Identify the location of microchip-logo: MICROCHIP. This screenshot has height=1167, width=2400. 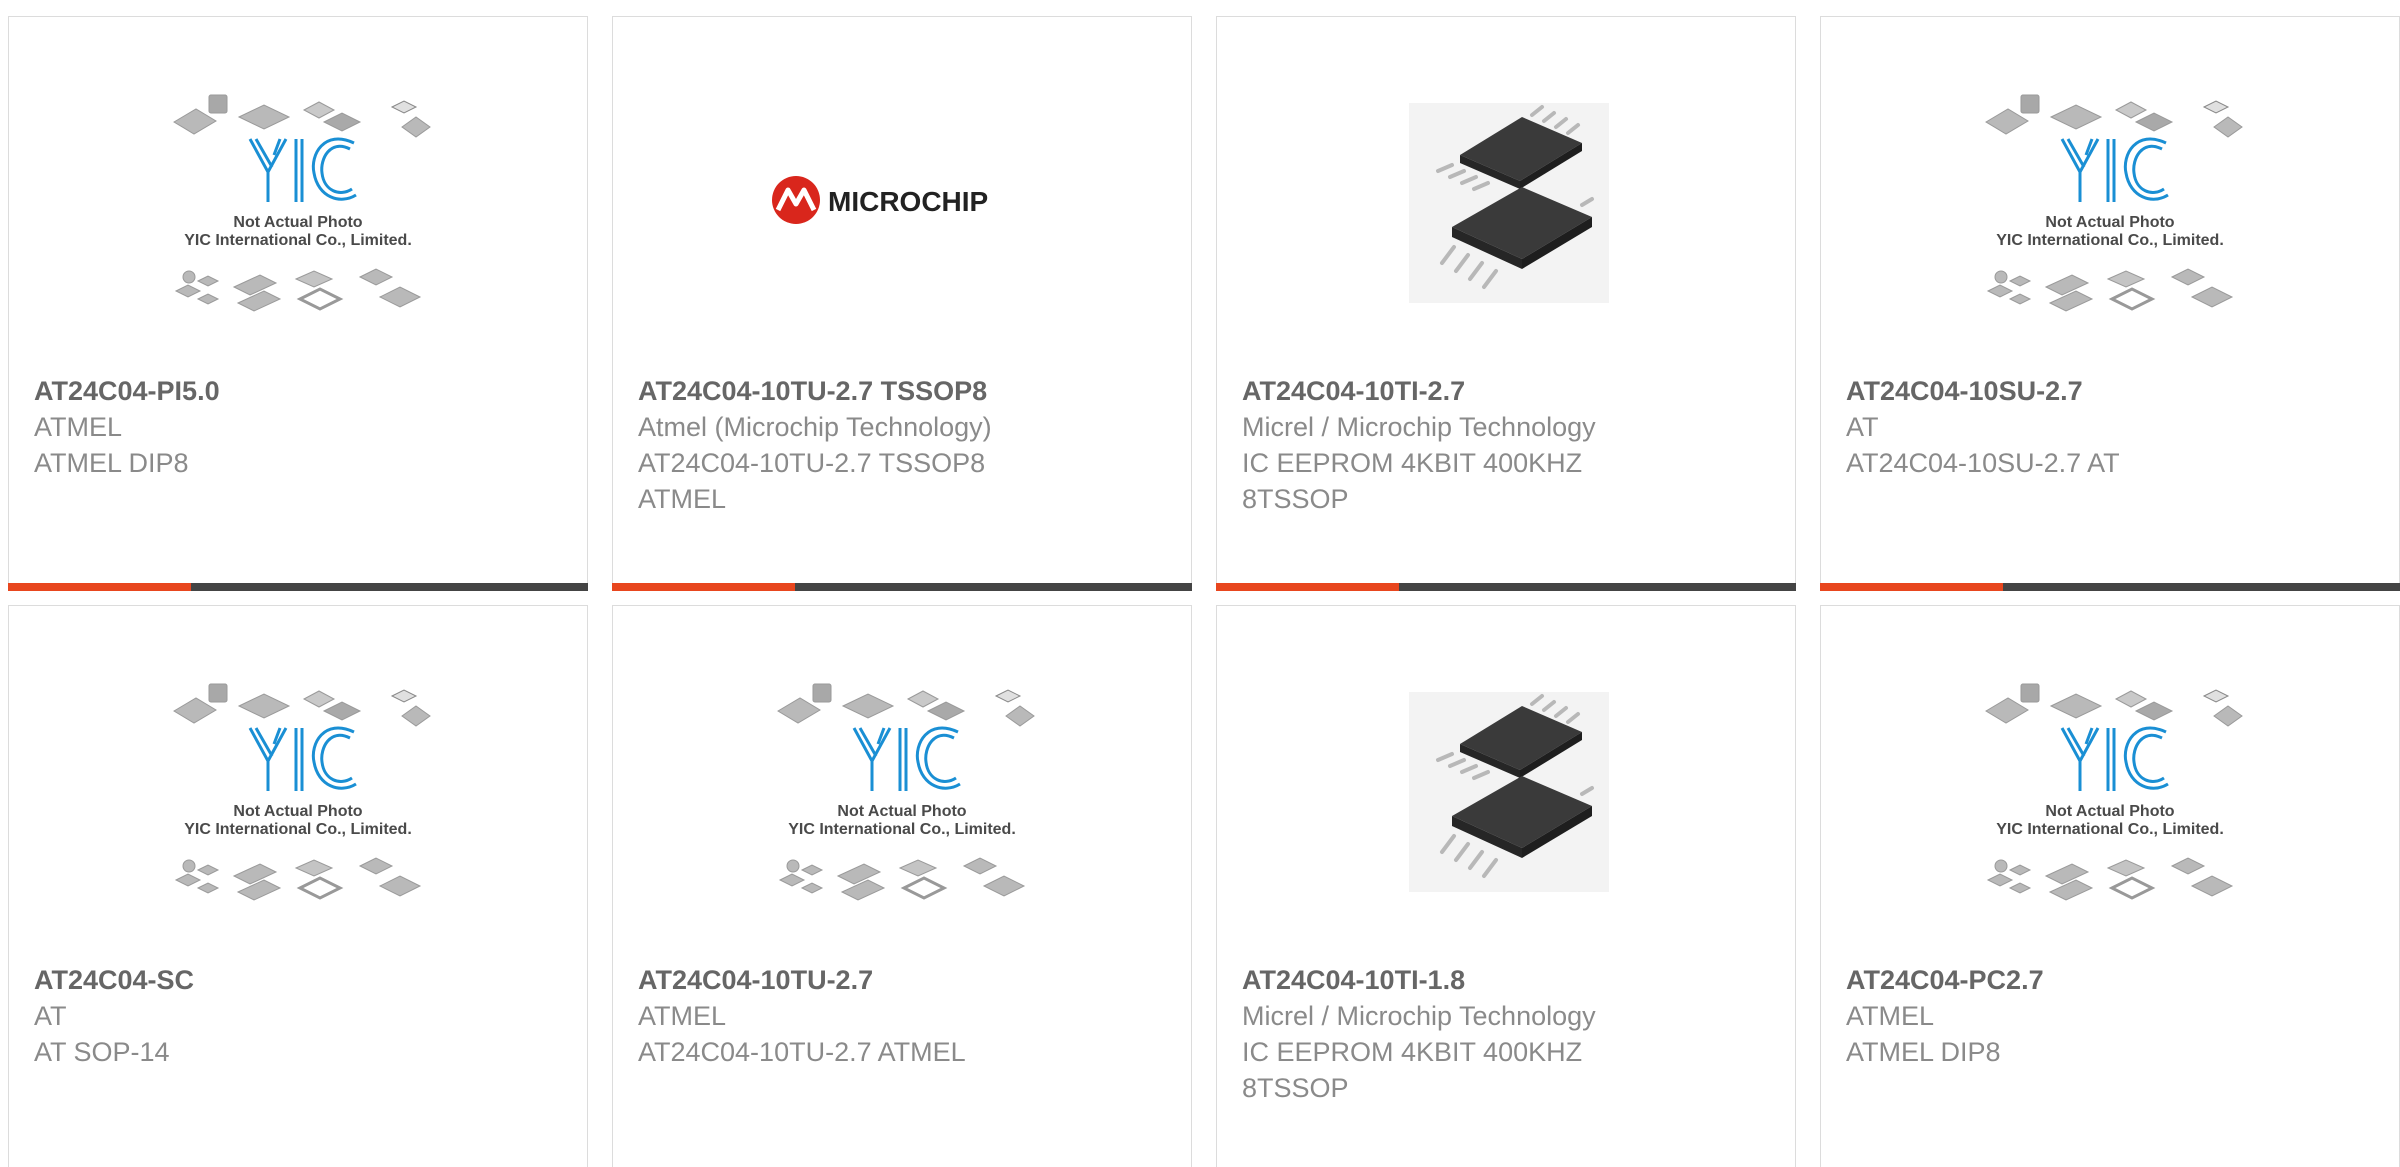
(880, 200).